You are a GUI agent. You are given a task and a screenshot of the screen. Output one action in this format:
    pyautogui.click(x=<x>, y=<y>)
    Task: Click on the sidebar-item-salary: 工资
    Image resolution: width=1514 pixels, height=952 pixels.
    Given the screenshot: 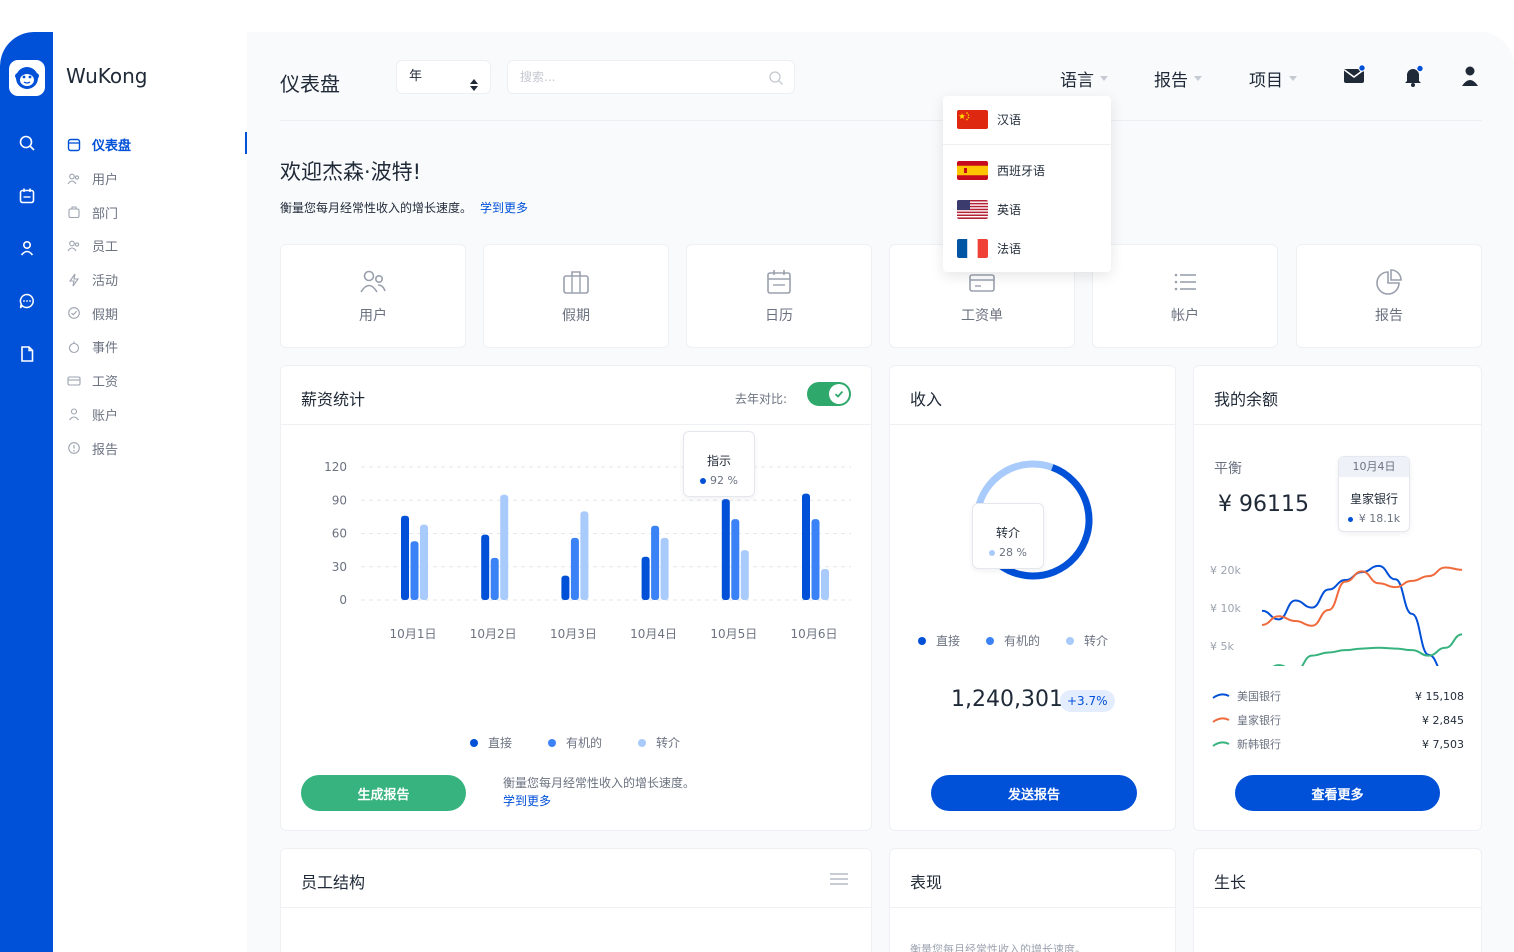 What is the action you would take?
    pyautogui.click(x=156, y=381)
    